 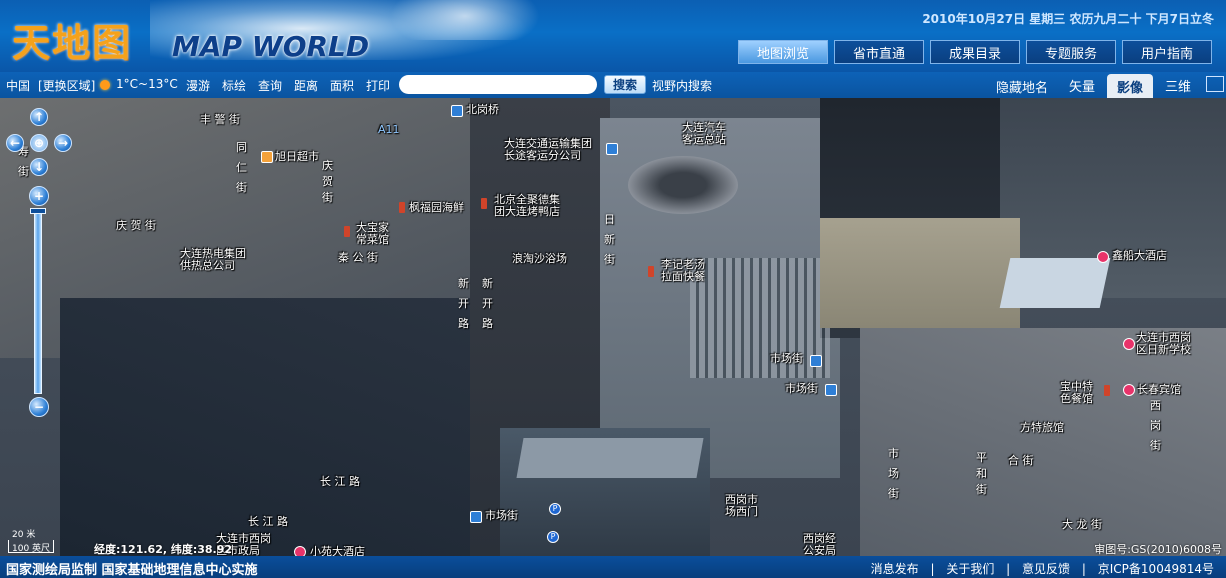 I want to click on scale-imperial: 100 英尺, so click(x=31, y=549).